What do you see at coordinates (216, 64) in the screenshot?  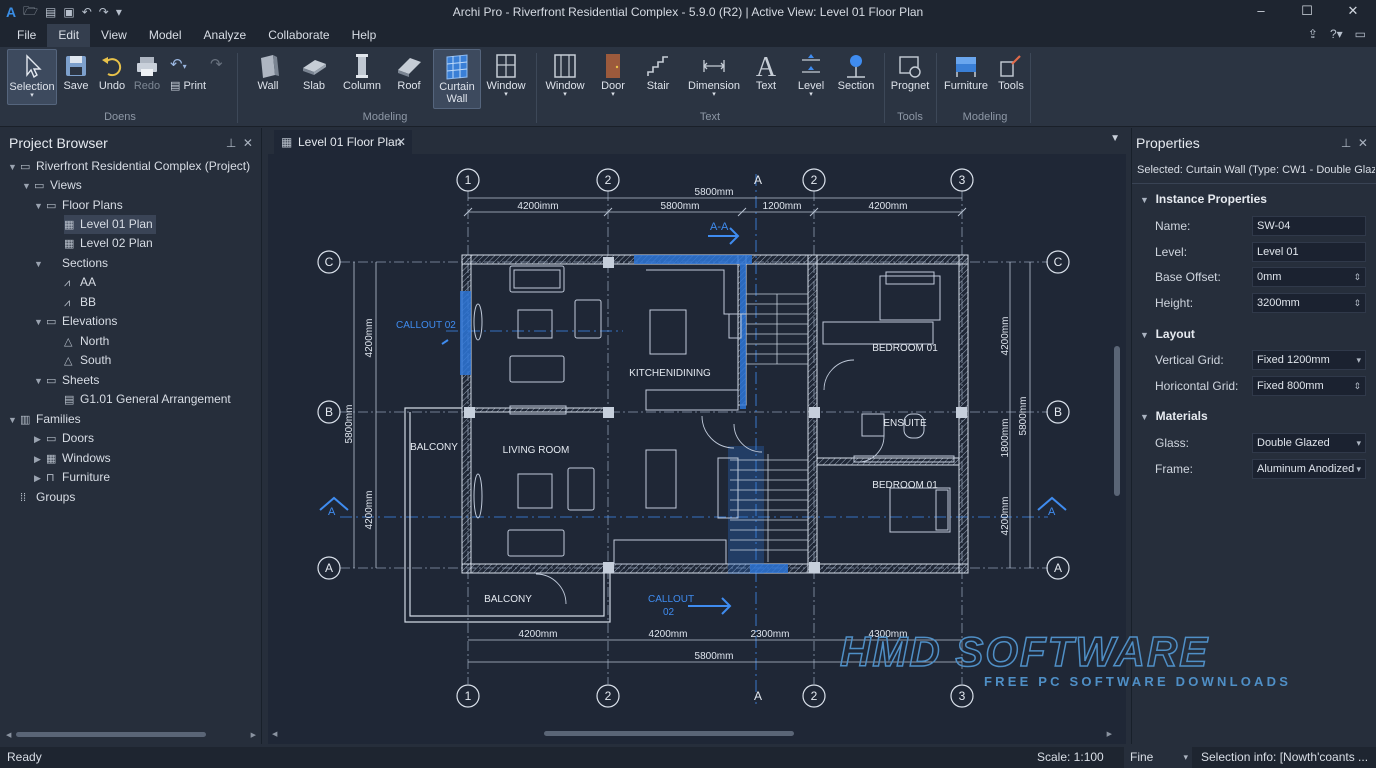 I see `redo-small-icon: ↷` at bounding box center [216, 64].